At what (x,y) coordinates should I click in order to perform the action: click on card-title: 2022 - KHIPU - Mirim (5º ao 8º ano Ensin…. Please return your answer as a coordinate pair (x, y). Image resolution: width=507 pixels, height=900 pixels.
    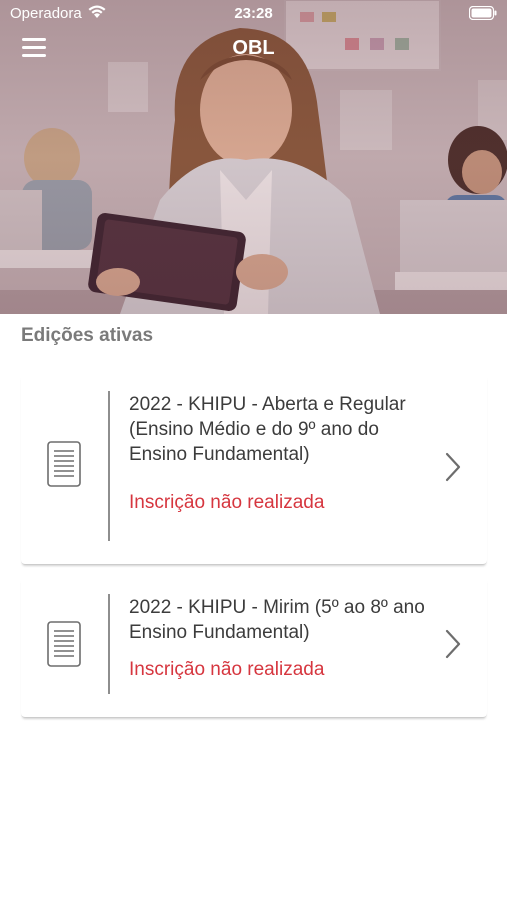
    Looking at the image, I should click on (277, 620).